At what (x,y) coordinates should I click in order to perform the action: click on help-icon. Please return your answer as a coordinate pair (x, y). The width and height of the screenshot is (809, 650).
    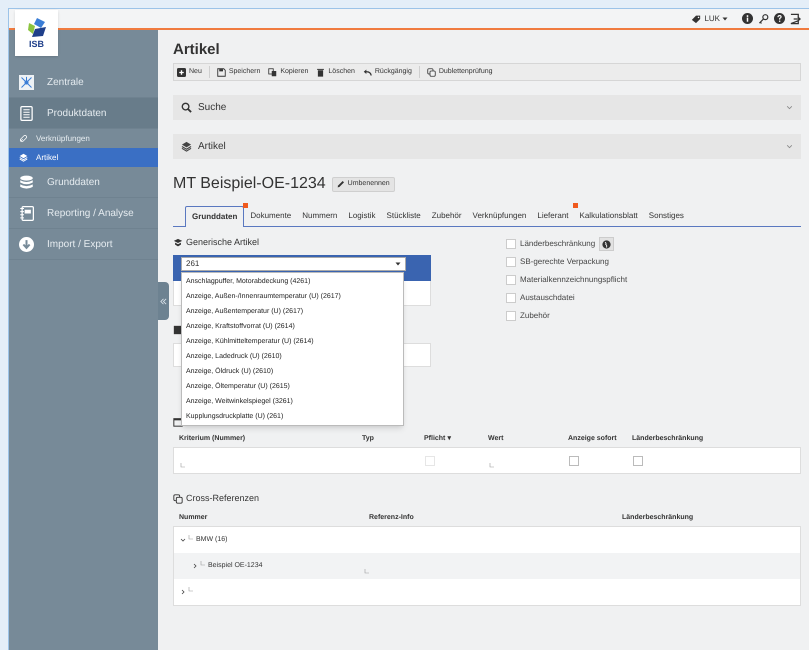
    Looking at the image, I should click on (779, 18).